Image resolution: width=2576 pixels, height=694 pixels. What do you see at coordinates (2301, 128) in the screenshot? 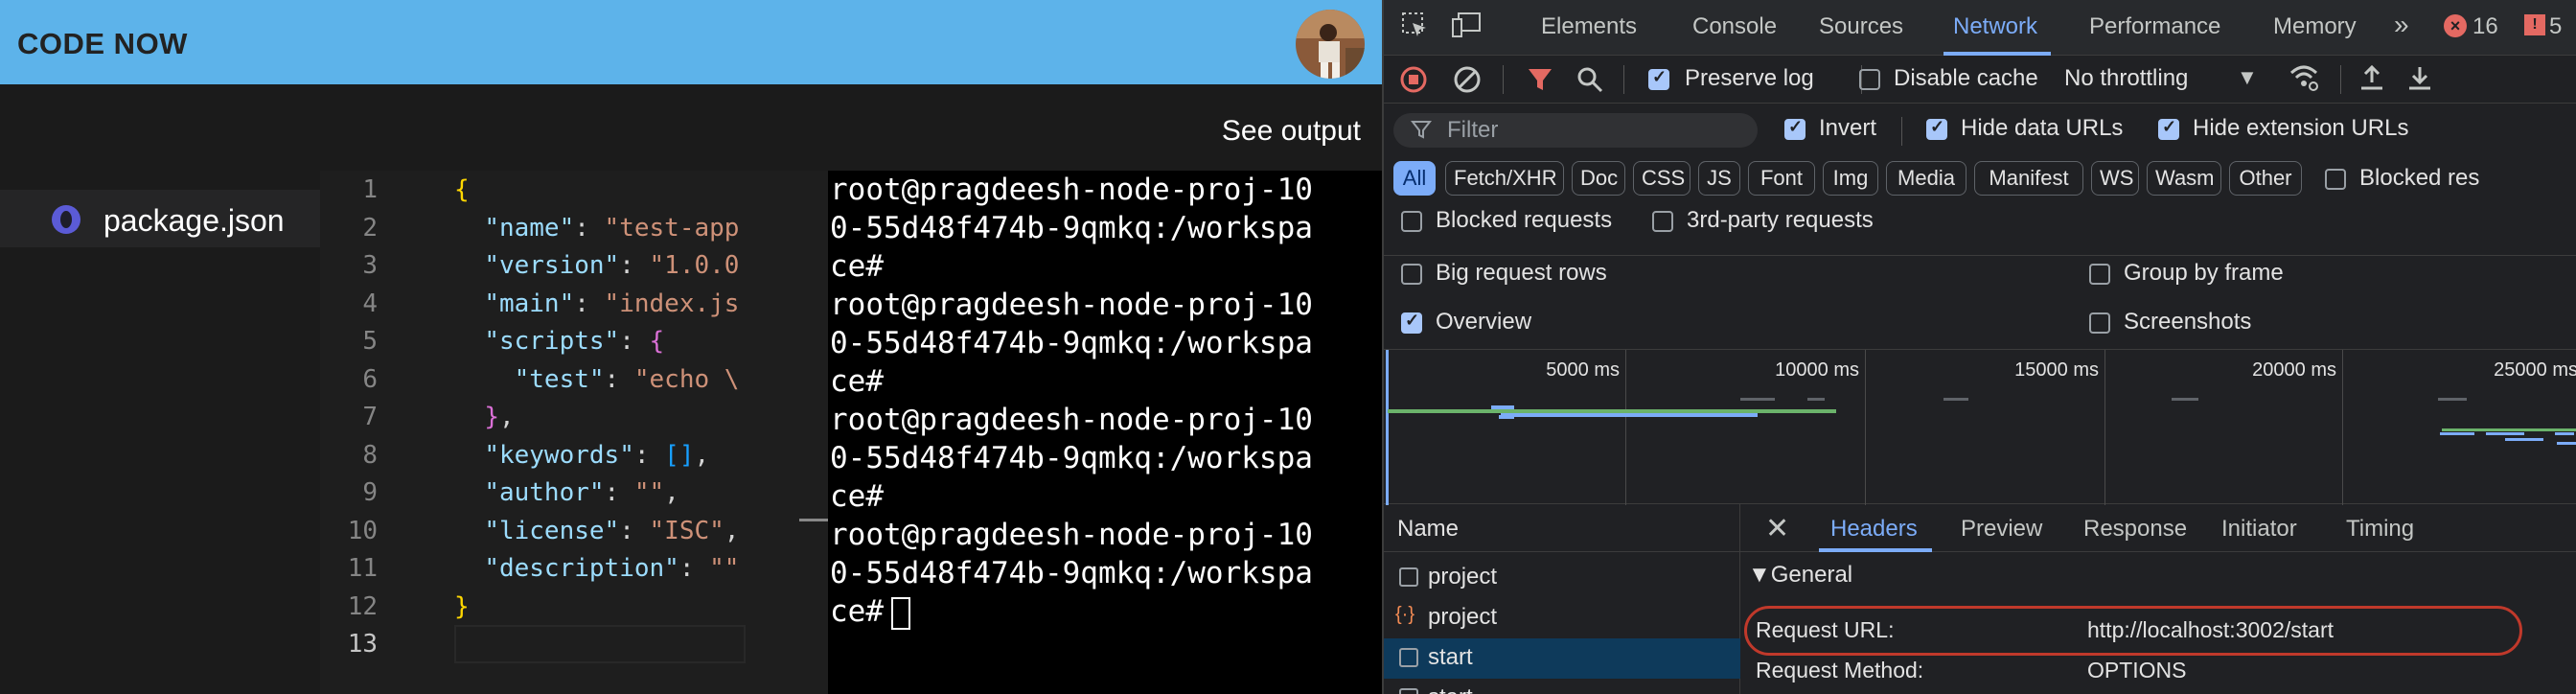
I see `hide-extension-urls-label: Hide extension URLs` at bounding box center [2301, 128].